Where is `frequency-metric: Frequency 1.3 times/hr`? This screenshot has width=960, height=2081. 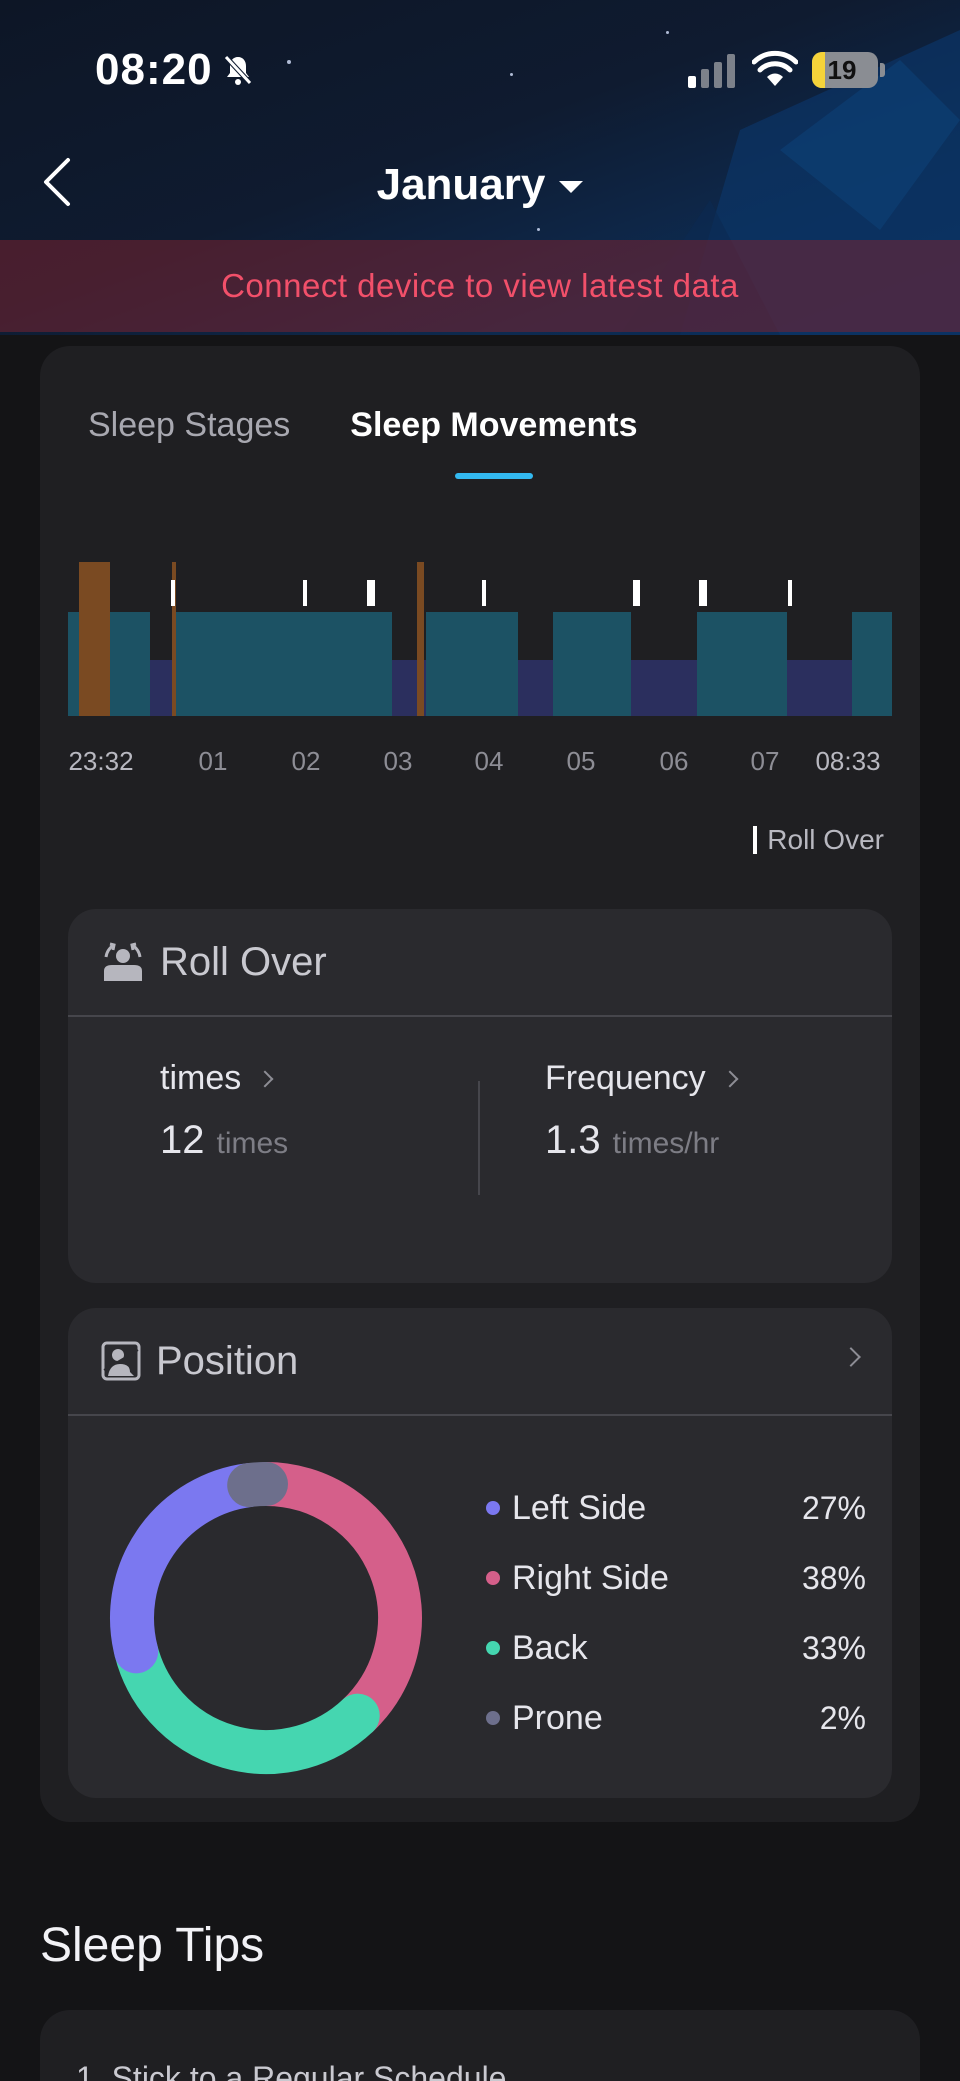
frequency-metric: Frequency 1.3 times/hr is located at coordinates (642, 1111).